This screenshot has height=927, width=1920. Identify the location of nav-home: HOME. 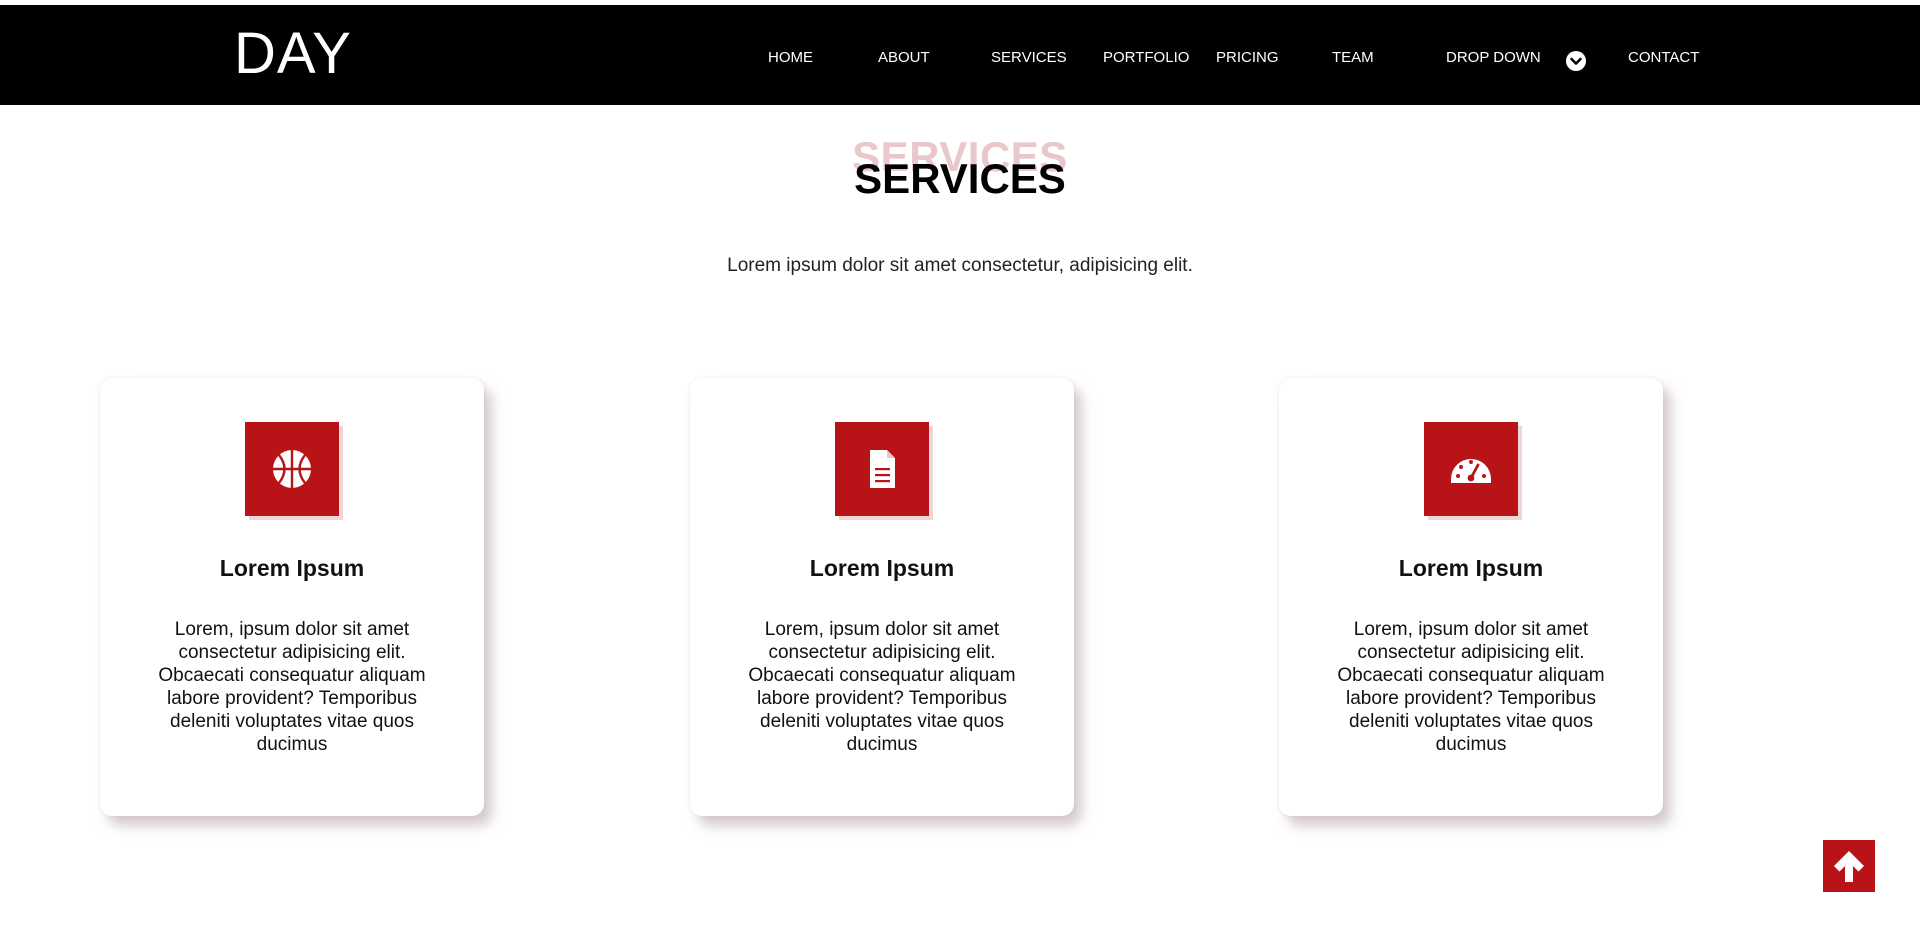
(790, 58).